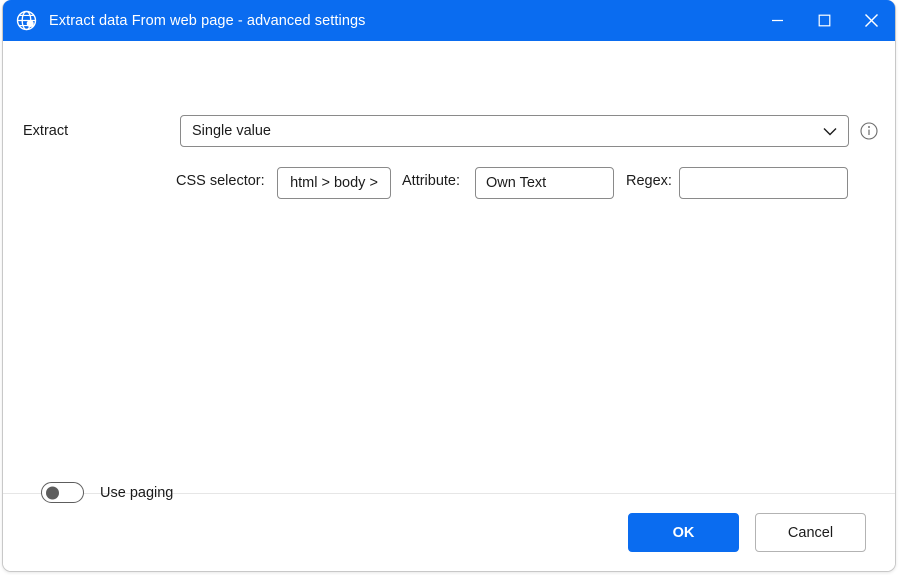  I want to click on extract-label: Extract, so click(46, 131).